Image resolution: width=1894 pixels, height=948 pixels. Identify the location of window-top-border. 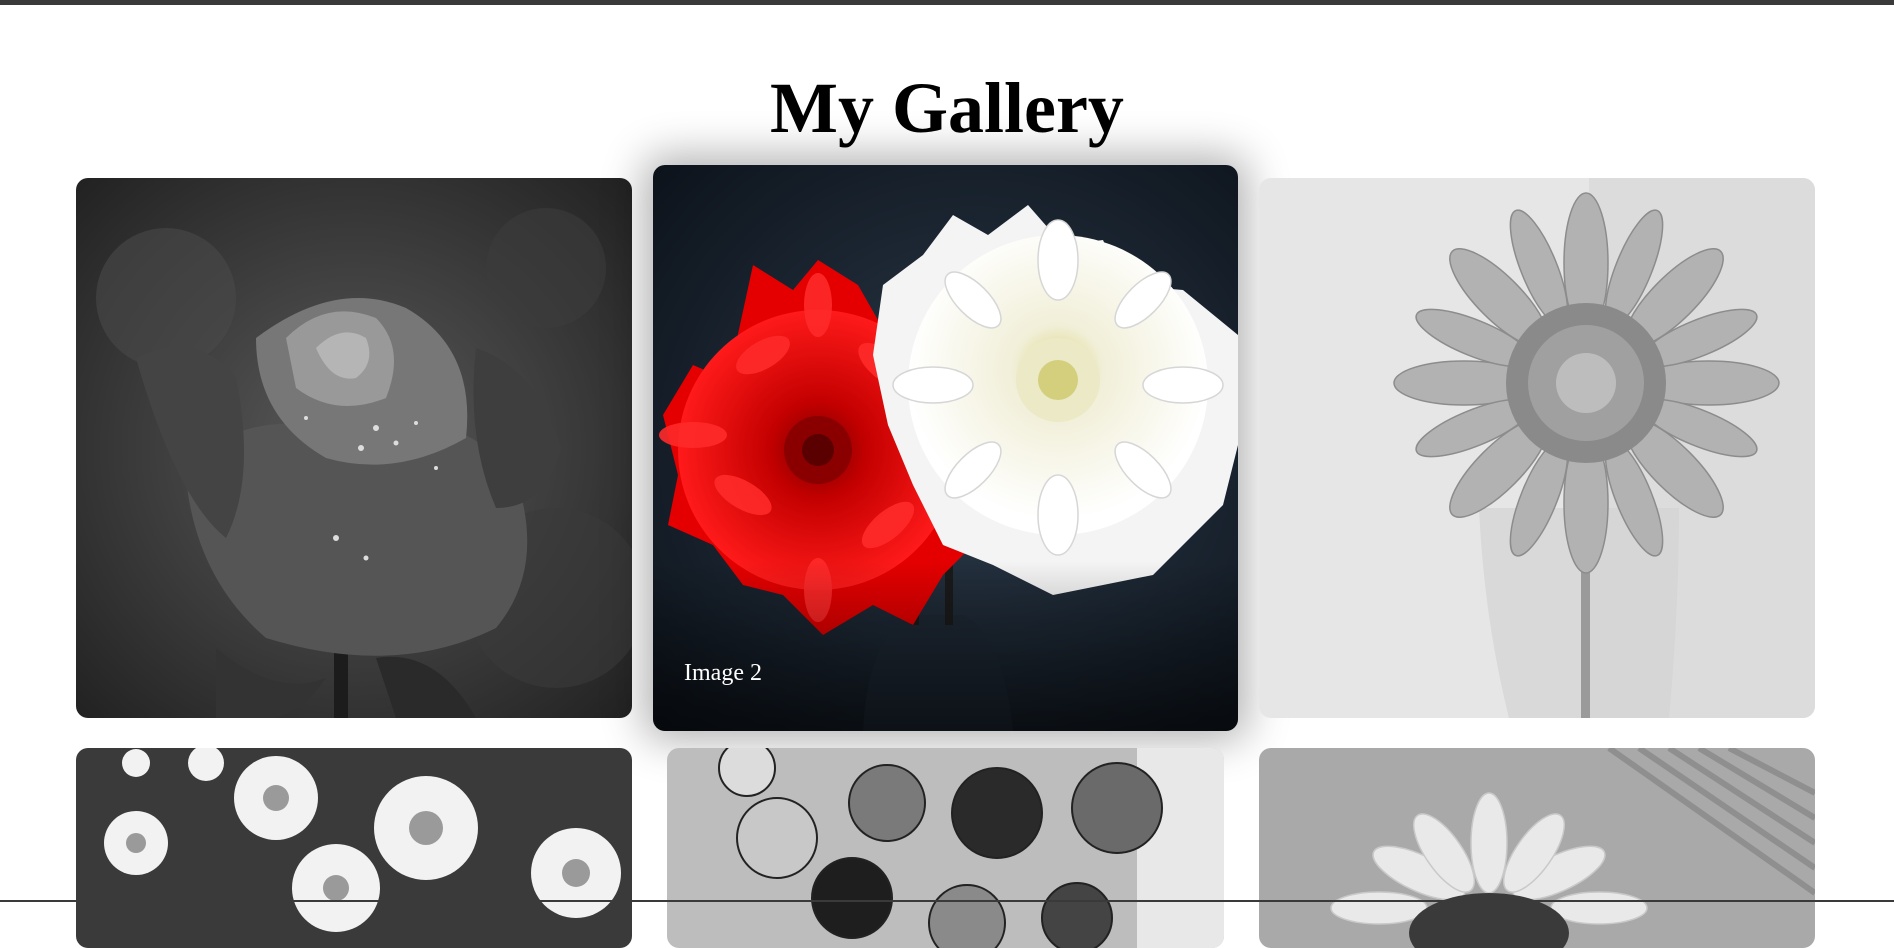
(947, 2).